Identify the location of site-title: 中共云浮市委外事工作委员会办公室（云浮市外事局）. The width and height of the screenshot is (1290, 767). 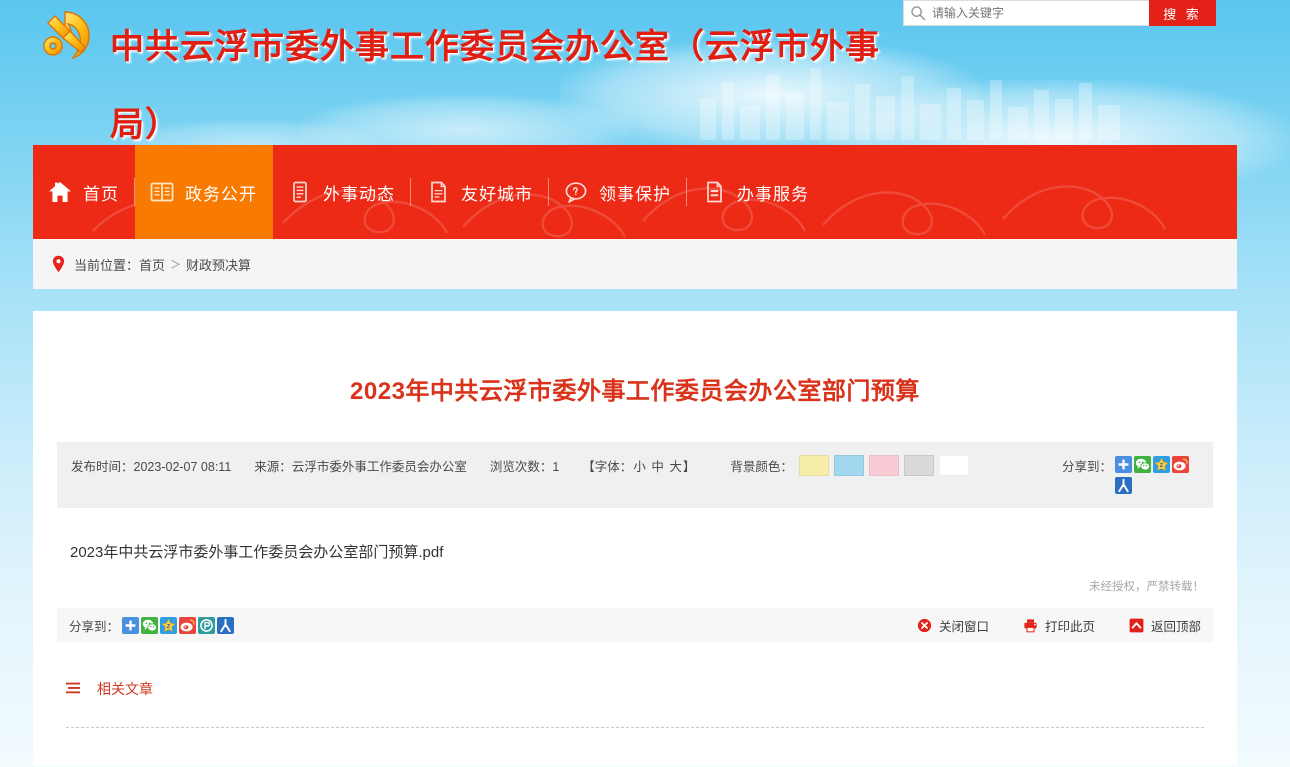
(495, 86).